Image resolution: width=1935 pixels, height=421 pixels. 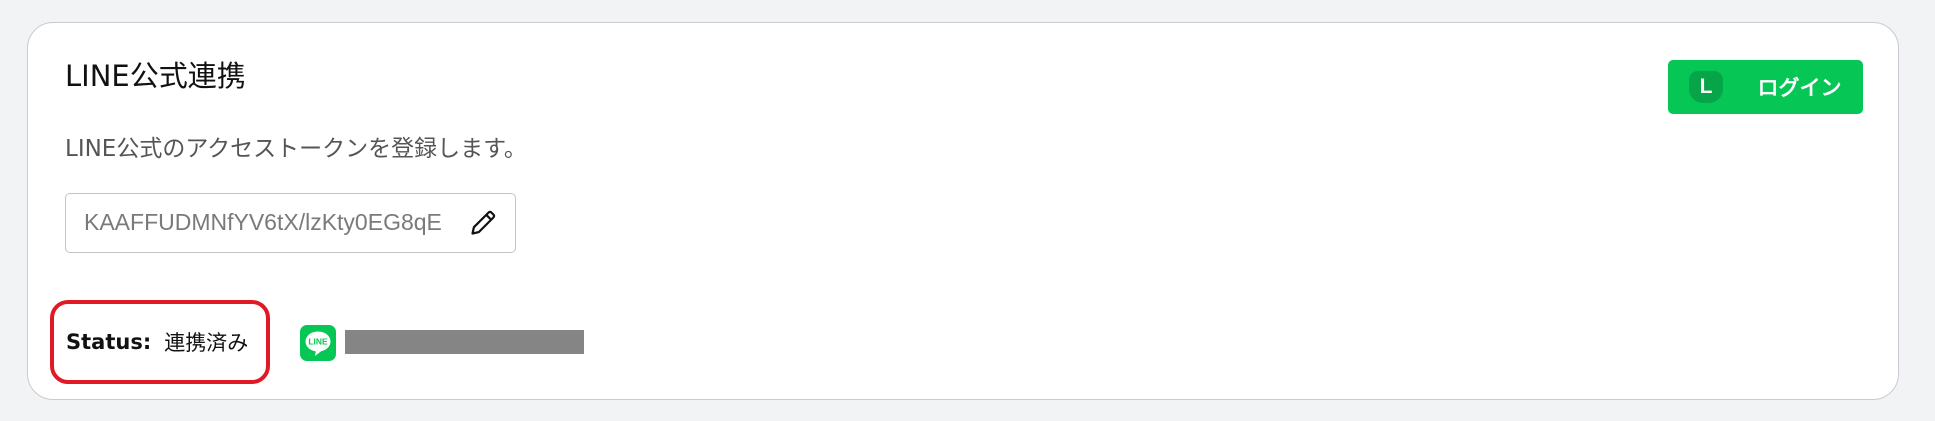 I want to click on card-title: LINE公式連携, so click(x=155, y=76).